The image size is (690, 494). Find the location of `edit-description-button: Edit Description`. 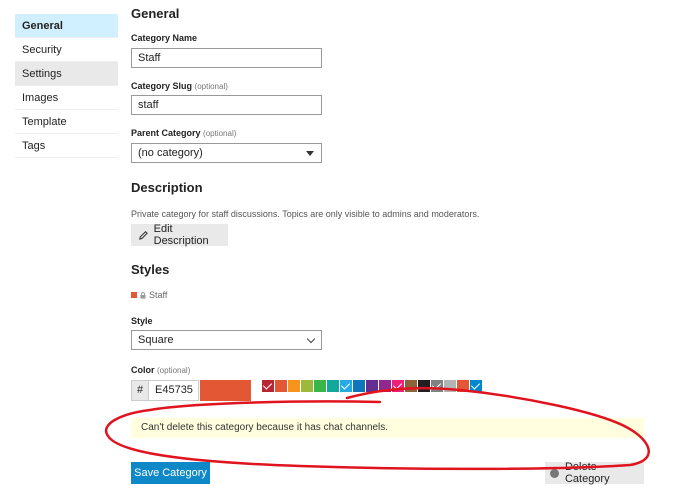

edit-description-button: Edit Description is located at coordinates (179, 235).